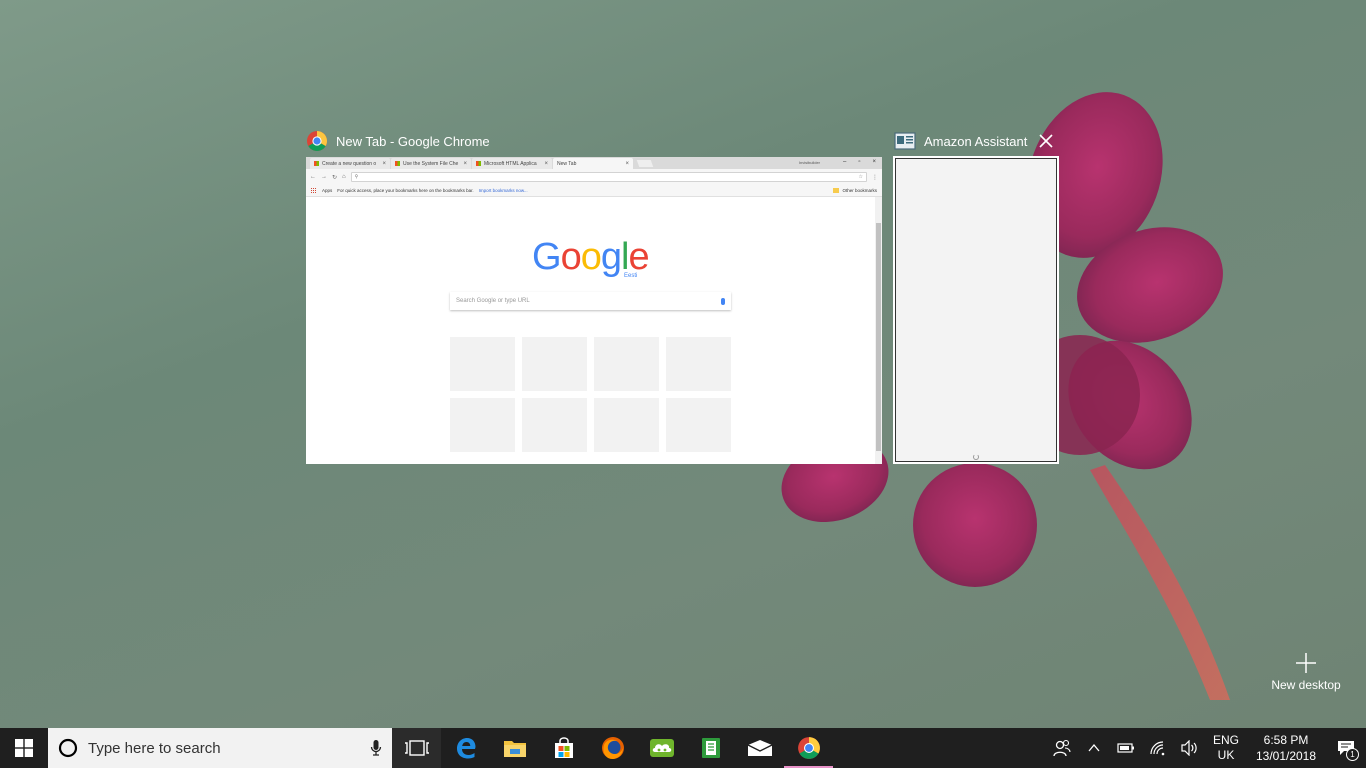 The height and width of the screenshot is (768, 1366). I want to click on apps-icon, so click(314, 190).